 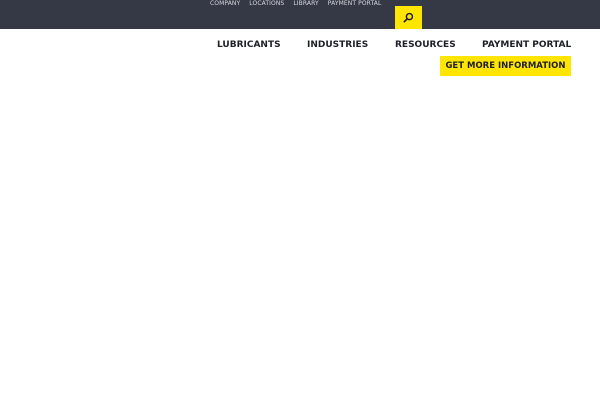 What do you see at coordinates (300, 14) in the screenshot?
I see `top-utility-bar: COMPANY LOCATIONS LIBRARY PAYMENT PORTAL` at bounding box center [300, 14].